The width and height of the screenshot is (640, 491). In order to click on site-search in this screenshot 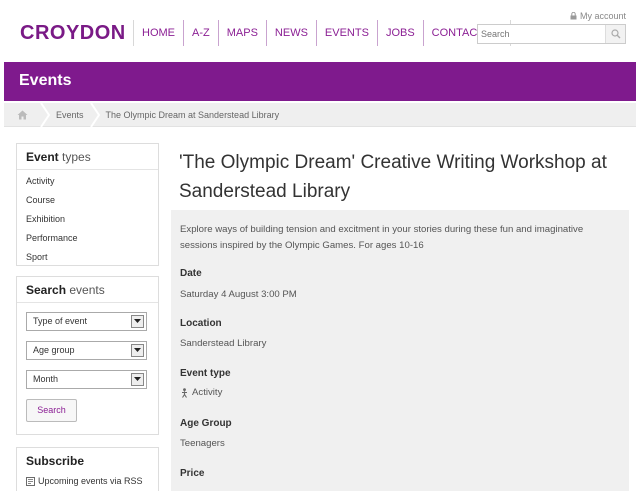, I will do `click(551, 34)`.